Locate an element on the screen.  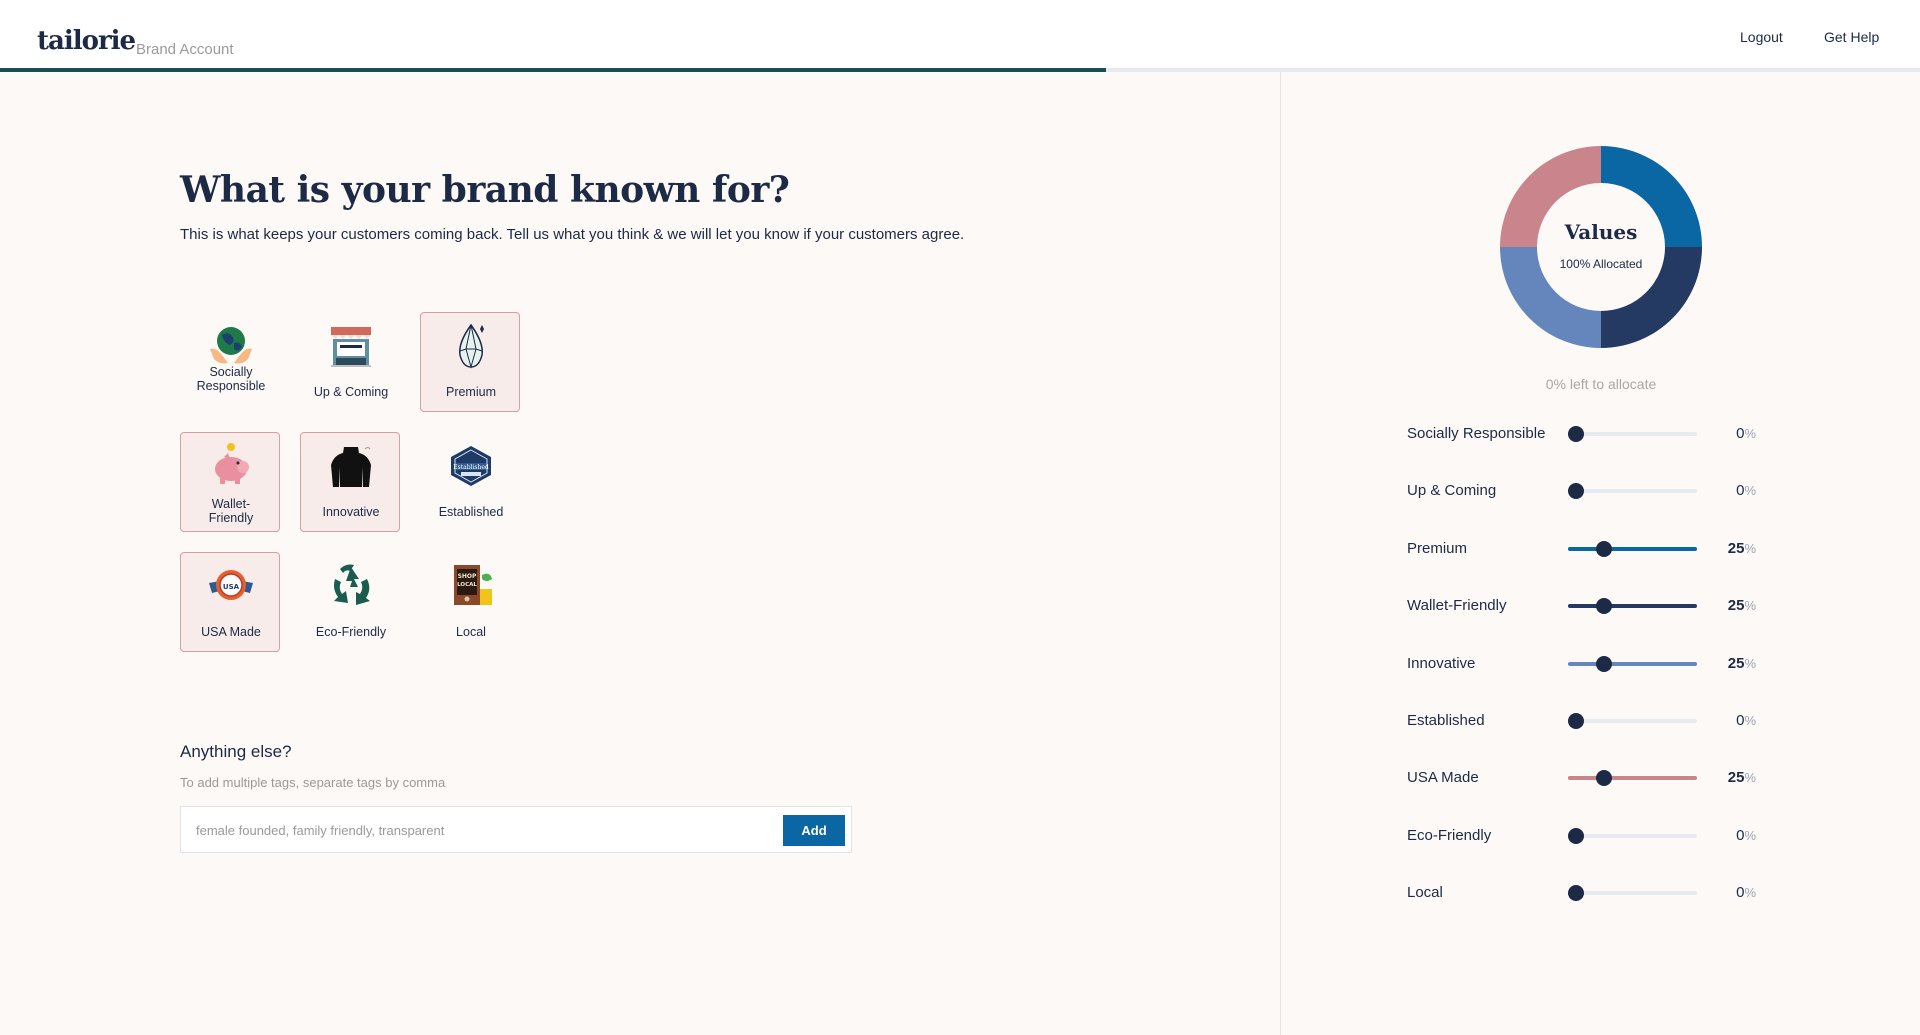
allocated-label: 100% Allocated is located at coordinates (1601, 264).